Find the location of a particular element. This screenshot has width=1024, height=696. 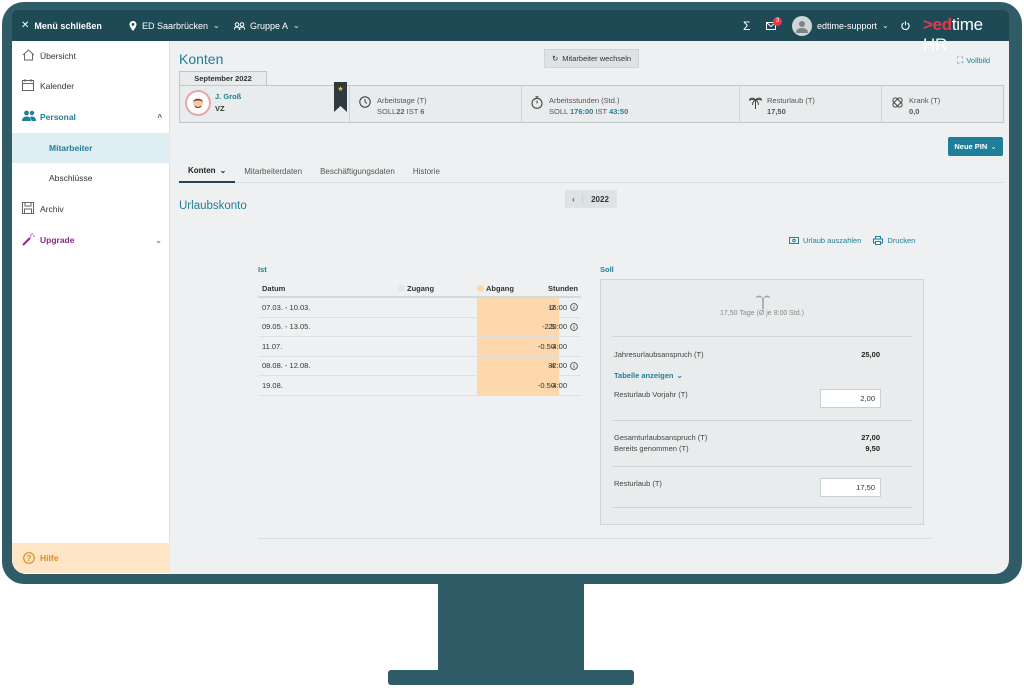

show-table-toggle: Tabelle anzeigen ⌄ is located at coordinates (648, 375).